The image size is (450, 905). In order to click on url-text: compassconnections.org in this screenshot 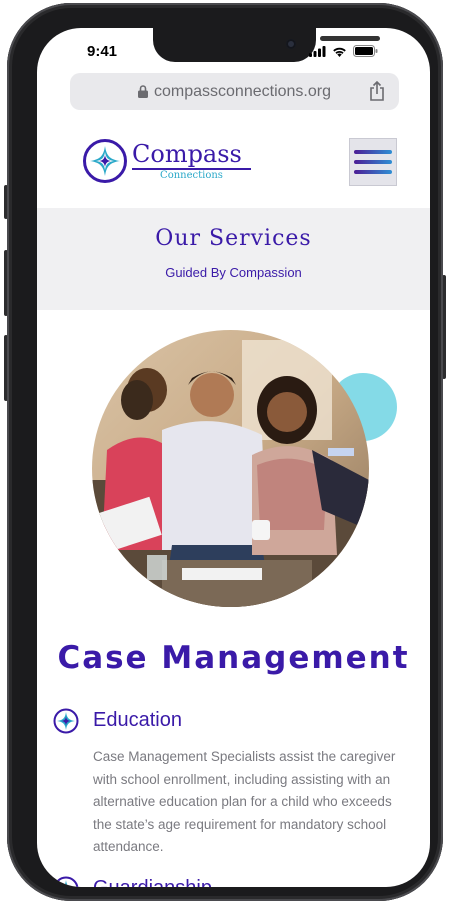, I will do `click(242, 91)`.